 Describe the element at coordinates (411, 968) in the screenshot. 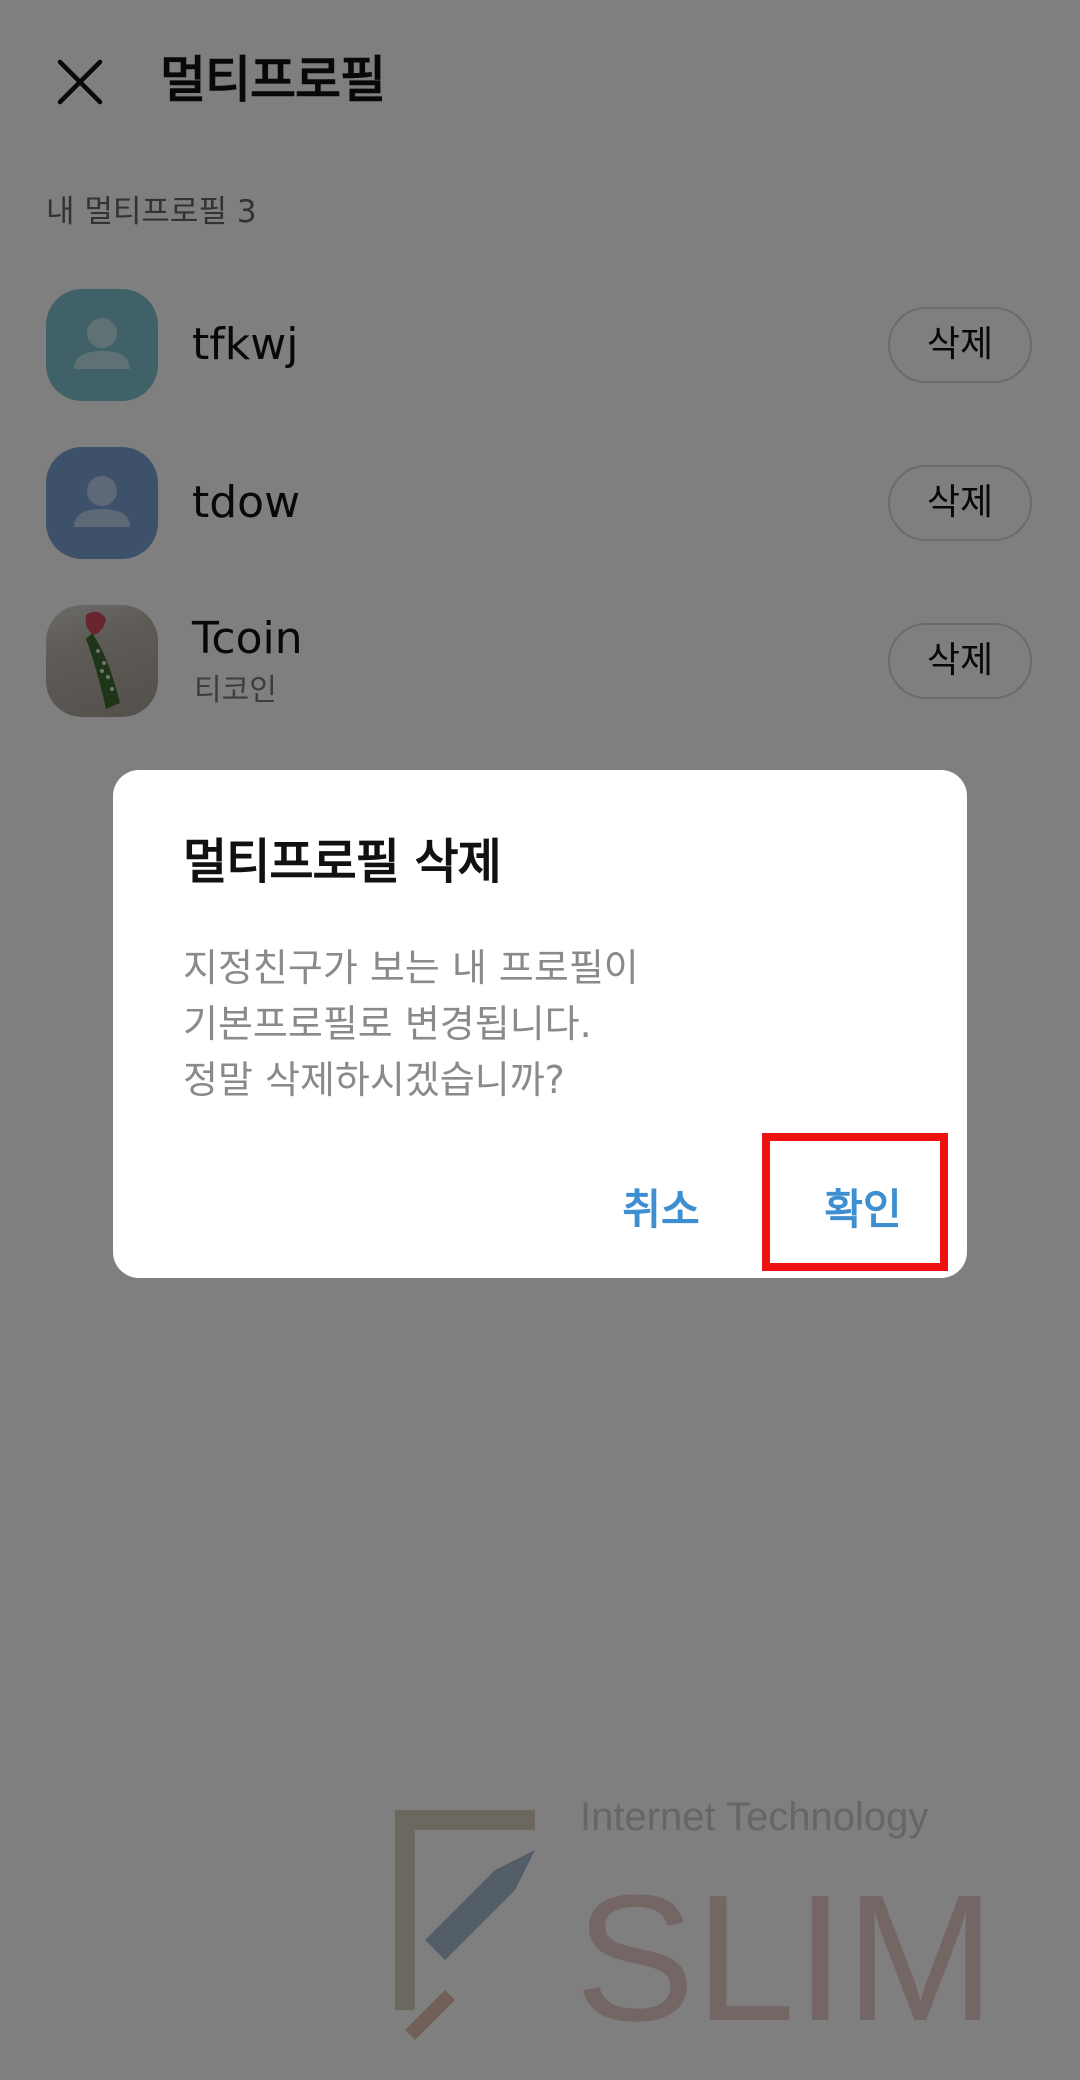

I see `dialog-message-line: 지정친구가 보는 내 프로필이` at that location.